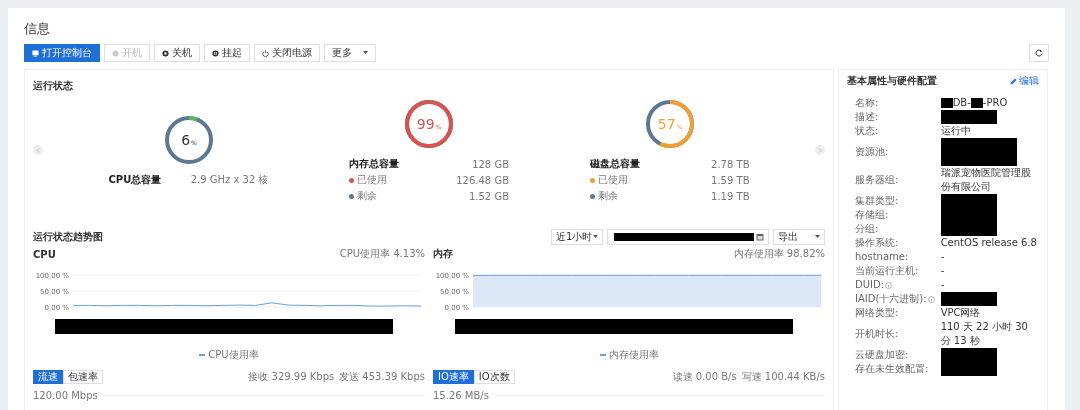 This screenshot has width=1080, height=410. I want to click on chart-title: 内存, so click(443, 254).